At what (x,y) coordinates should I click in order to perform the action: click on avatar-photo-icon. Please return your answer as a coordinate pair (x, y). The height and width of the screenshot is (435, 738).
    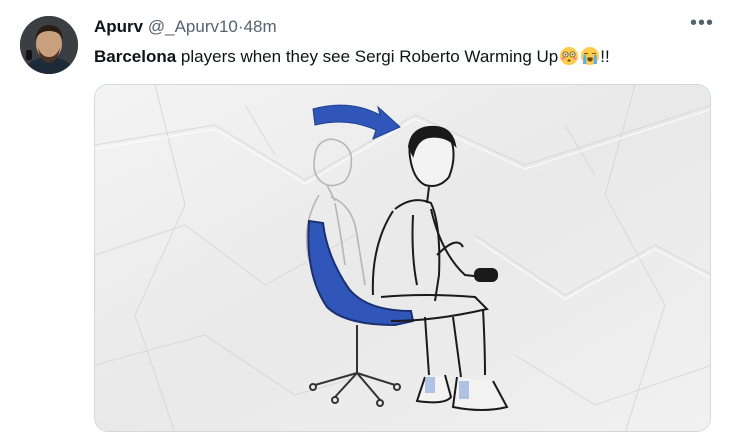
    Looking at the image, I should click on (49, 45).